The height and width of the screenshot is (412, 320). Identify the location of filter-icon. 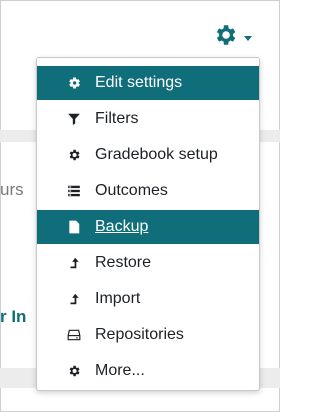
(74, 119).